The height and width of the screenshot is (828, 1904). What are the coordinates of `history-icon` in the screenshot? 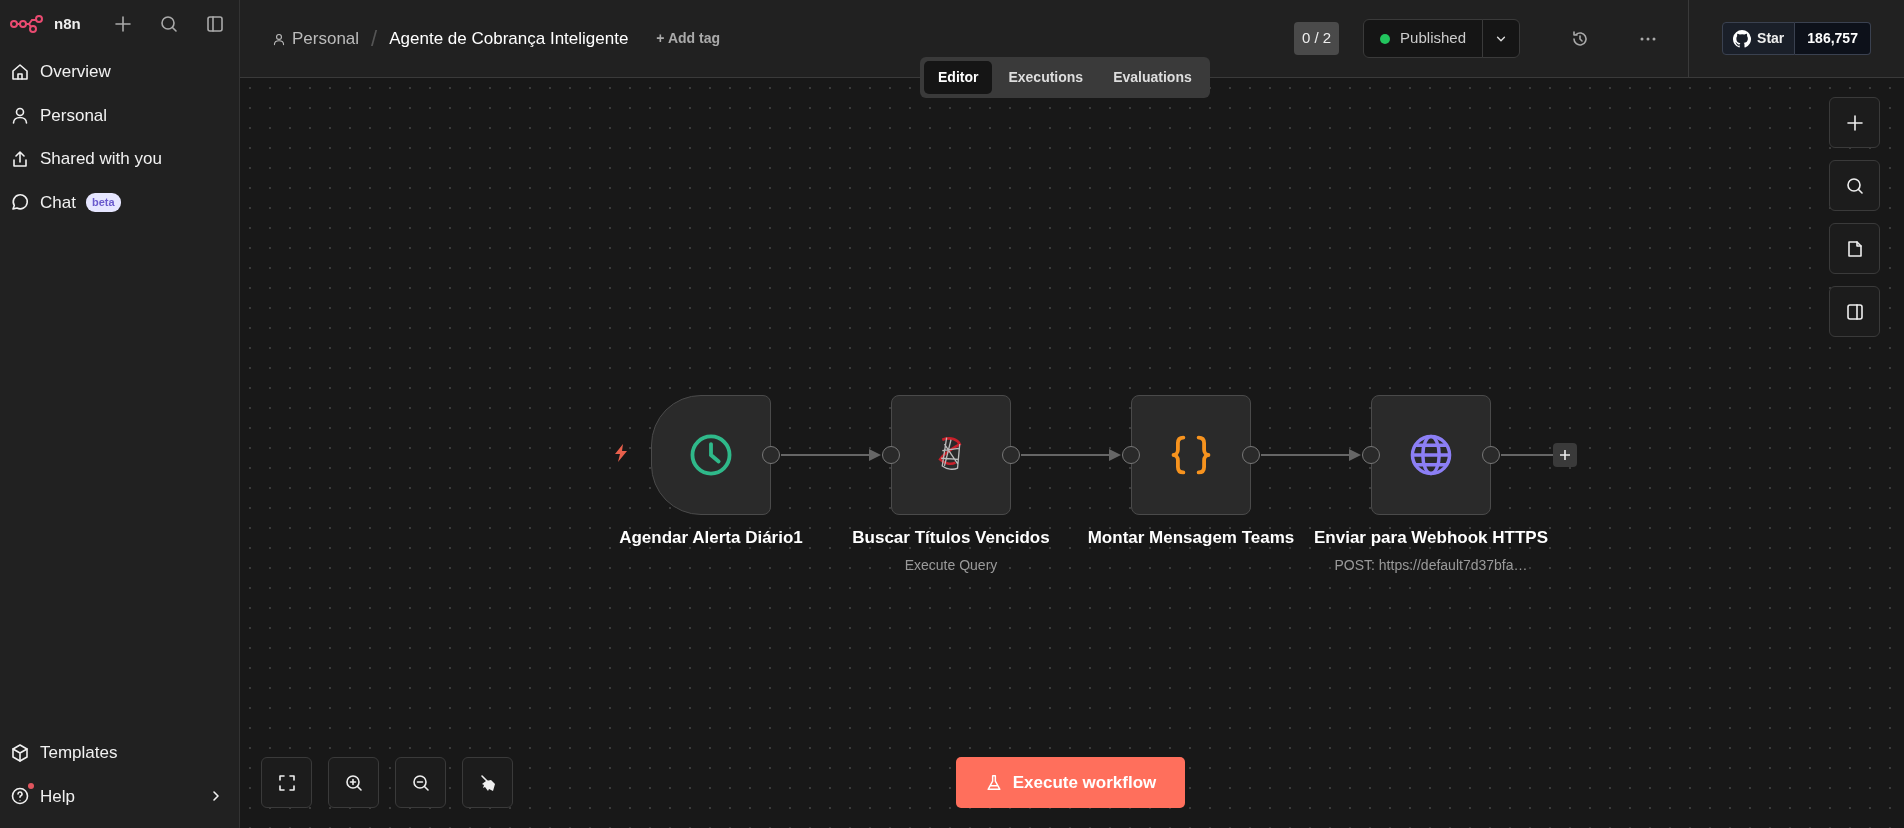 It's located at (1580, 38).